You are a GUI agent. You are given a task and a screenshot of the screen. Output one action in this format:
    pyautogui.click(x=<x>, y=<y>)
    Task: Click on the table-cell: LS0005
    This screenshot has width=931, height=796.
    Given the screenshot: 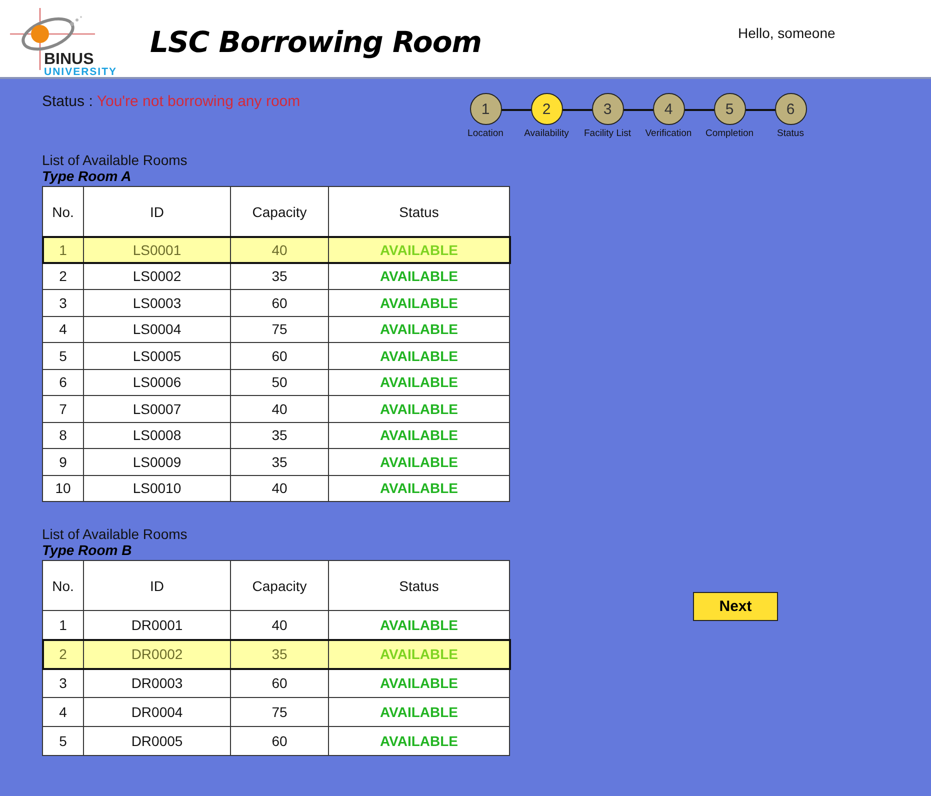 What is the action you would take?
    pyautogui.click(x=157, y=355)
    